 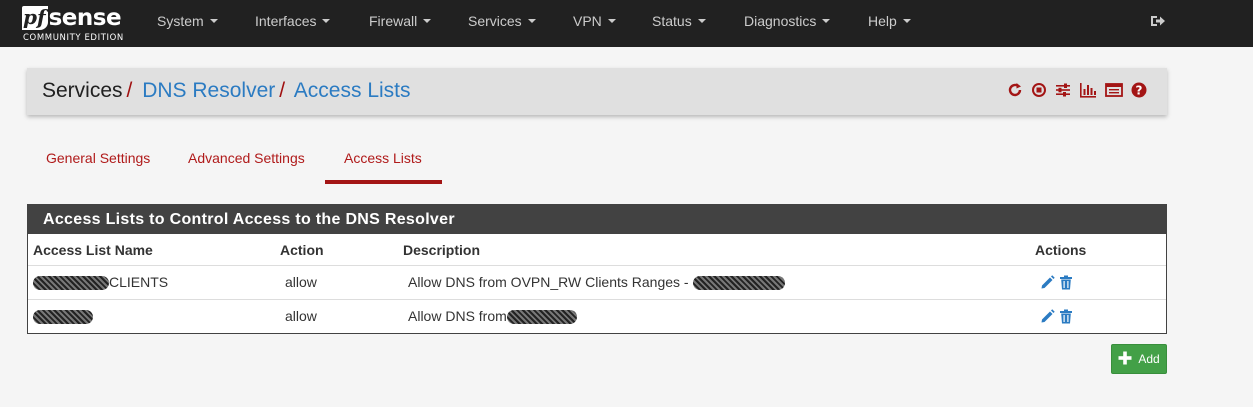 What do you see at coordinates (1063, 90) in the screenshot?
I see `related-settings-icon` at bounding box center [1063, 90].